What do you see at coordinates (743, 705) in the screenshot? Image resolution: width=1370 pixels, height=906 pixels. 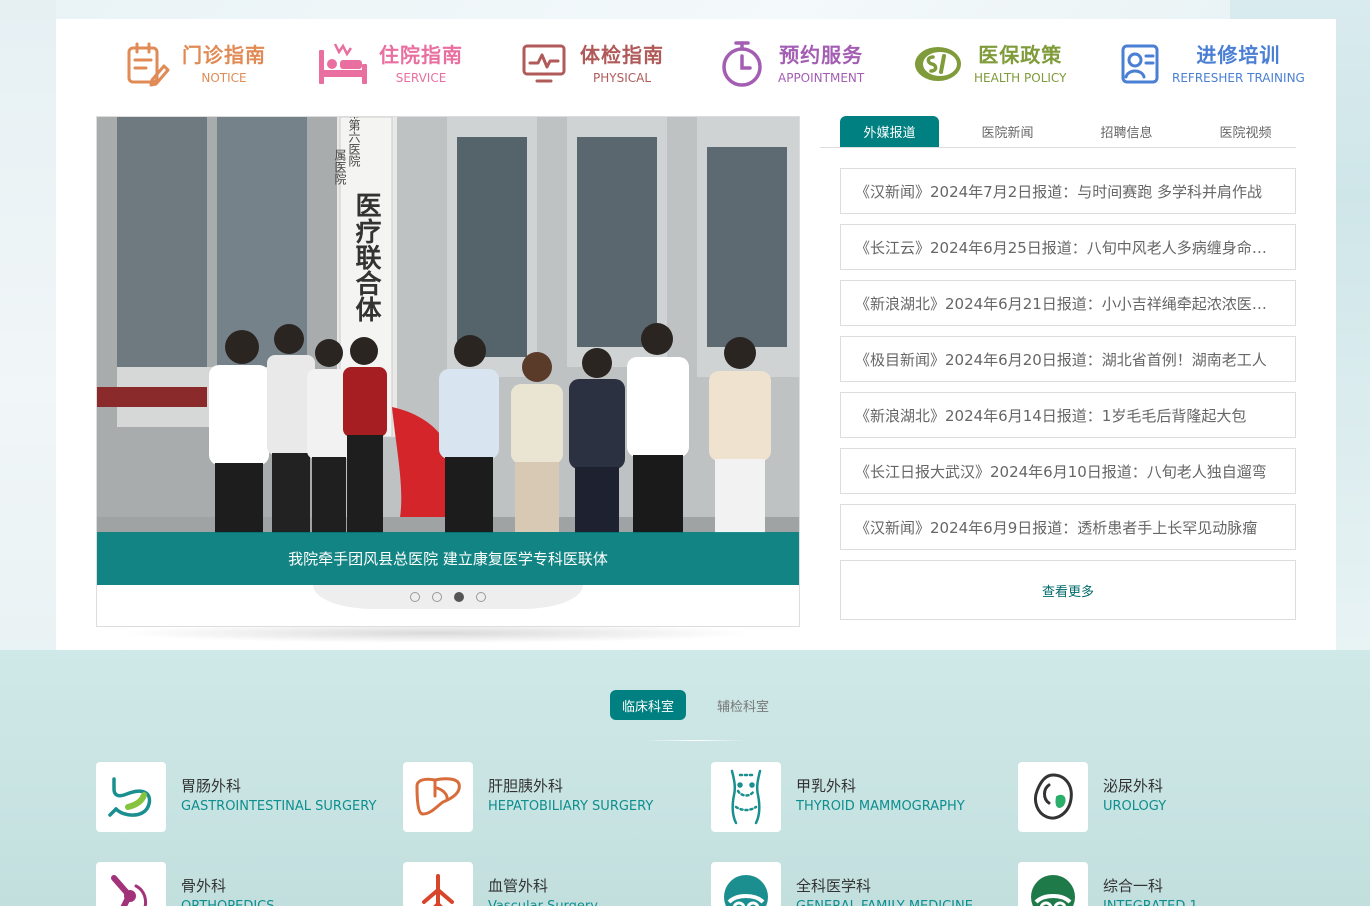 I see `tab-auxiliary-departments: 辅检科室` at bounding box center [743, 705].